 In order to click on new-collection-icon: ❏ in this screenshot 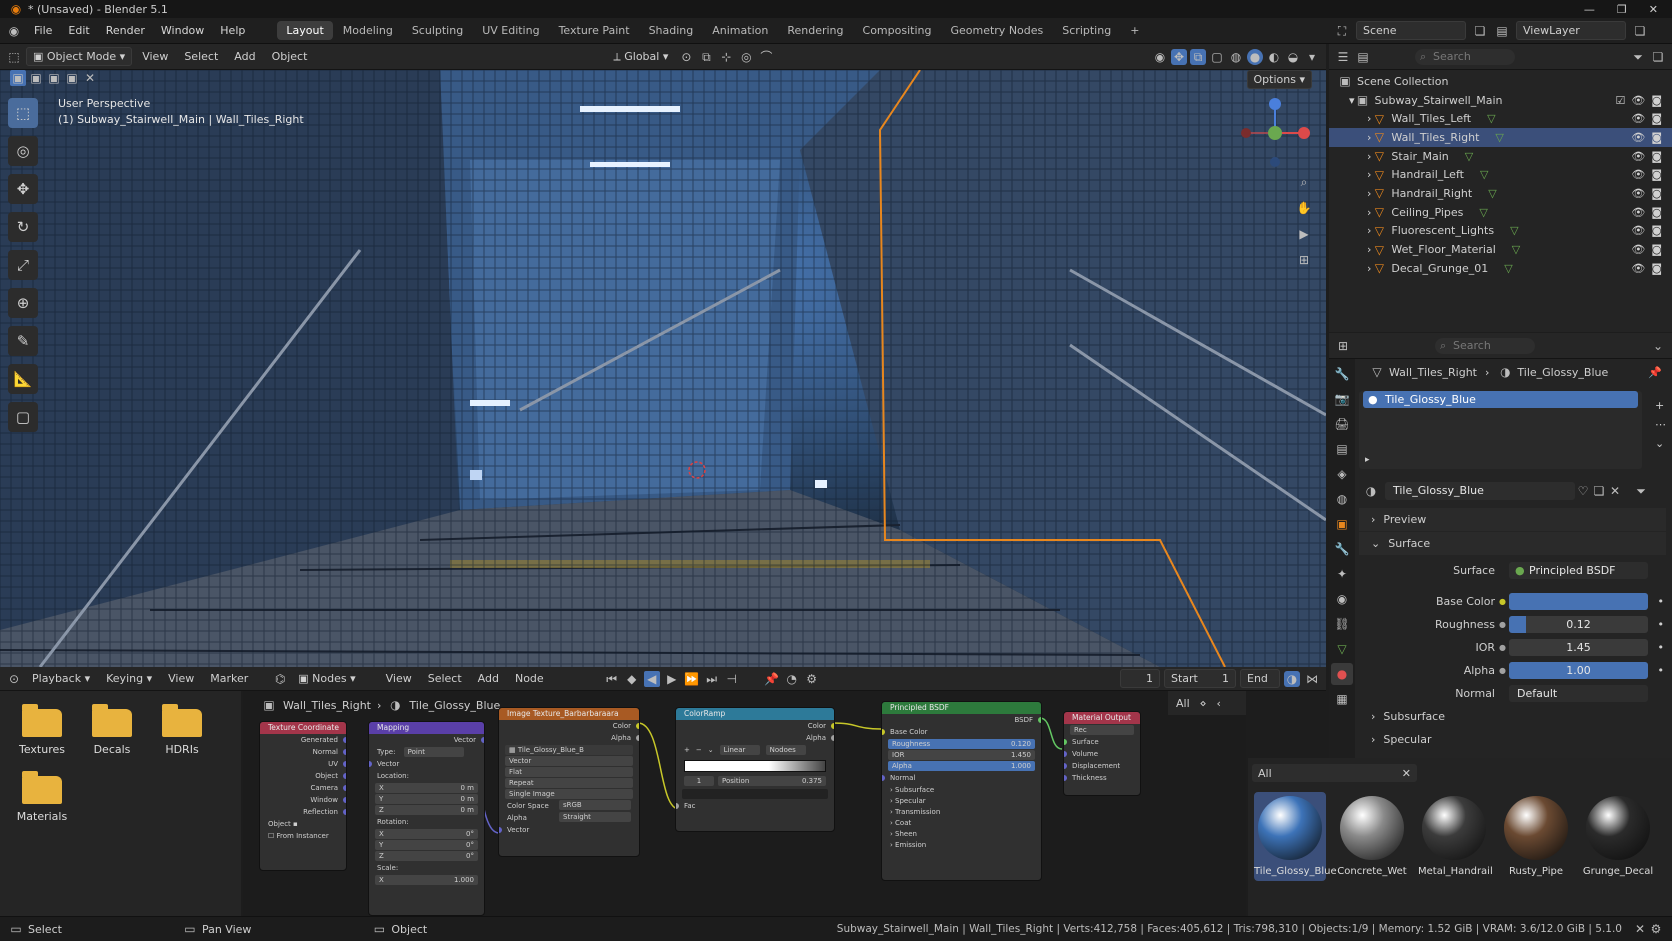, I will do `click(1658, 57)`.